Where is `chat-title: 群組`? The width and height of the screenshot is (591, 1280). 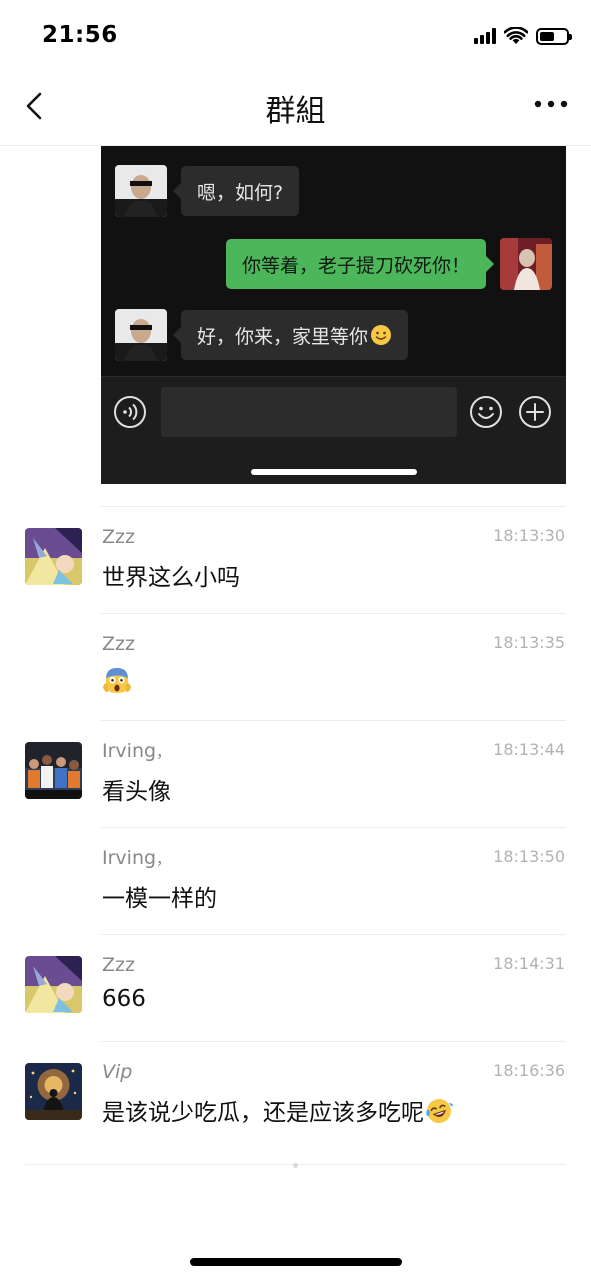
chat-title: 群組 is located at coordinates (295, 111).